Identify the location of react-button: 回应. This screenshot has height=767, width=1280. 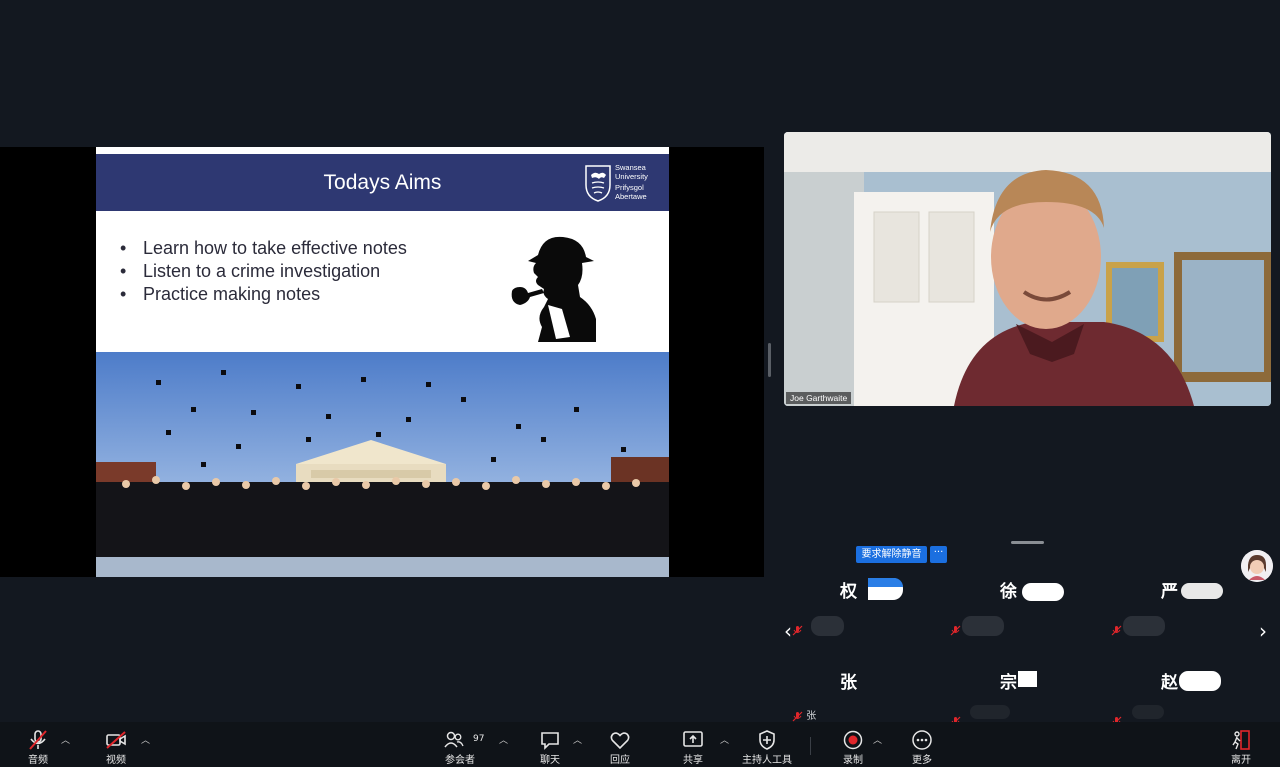
(620, 744).